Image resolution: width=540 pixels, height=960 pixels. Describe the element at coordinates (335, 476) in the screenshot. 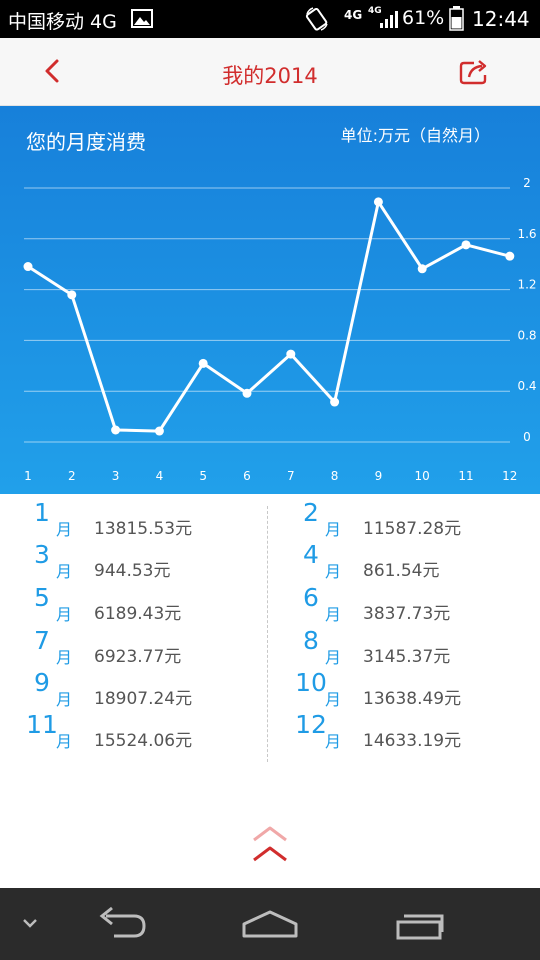

I see `x-tick-label: 8` at that location.